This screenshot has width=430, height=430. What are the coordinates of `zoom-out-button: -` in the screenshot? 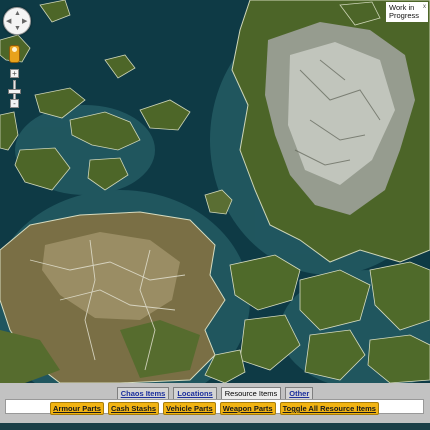 It's located at (14, 103).